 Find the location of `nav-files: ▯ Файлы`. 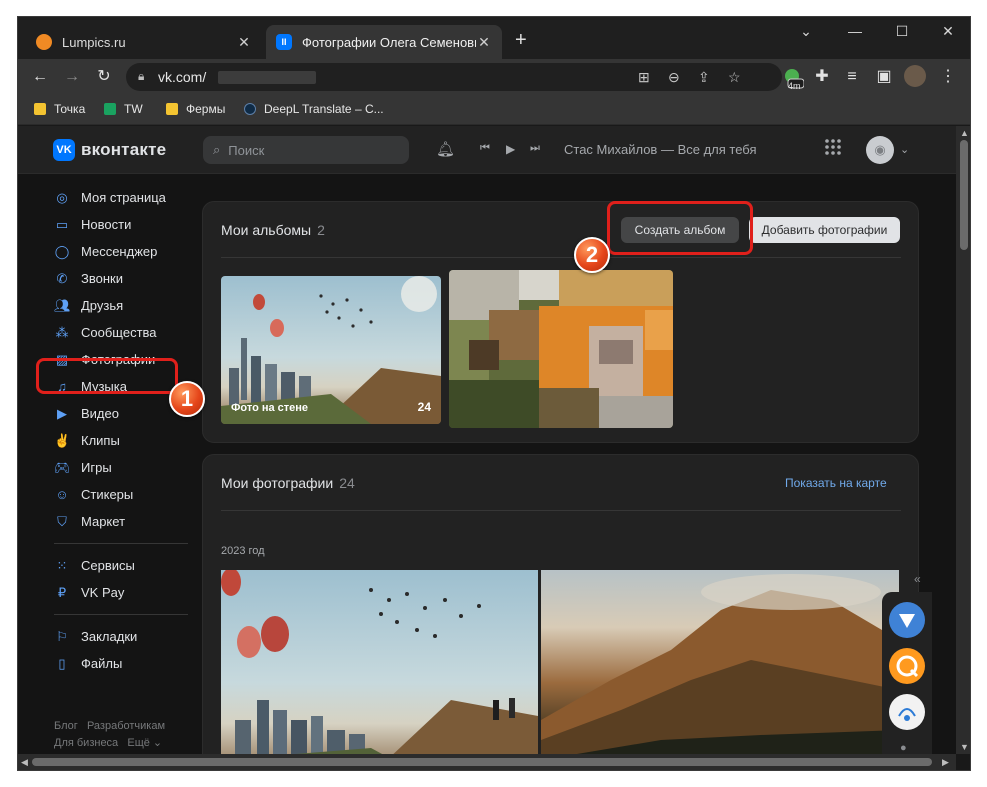

nav-files: ▯ Файлы is located at coordinates (128, 663).